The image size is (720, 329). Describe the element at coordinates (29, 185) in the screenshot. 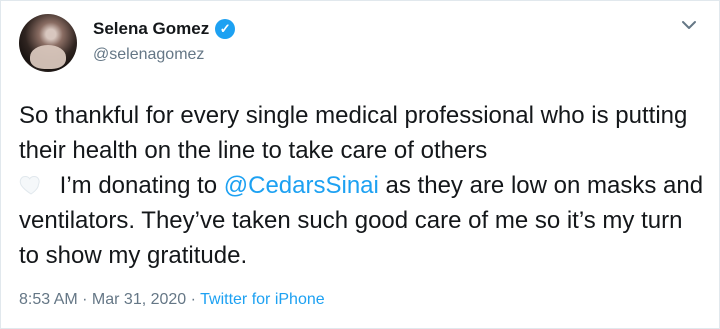

I see `white-heart-icon` at that location.